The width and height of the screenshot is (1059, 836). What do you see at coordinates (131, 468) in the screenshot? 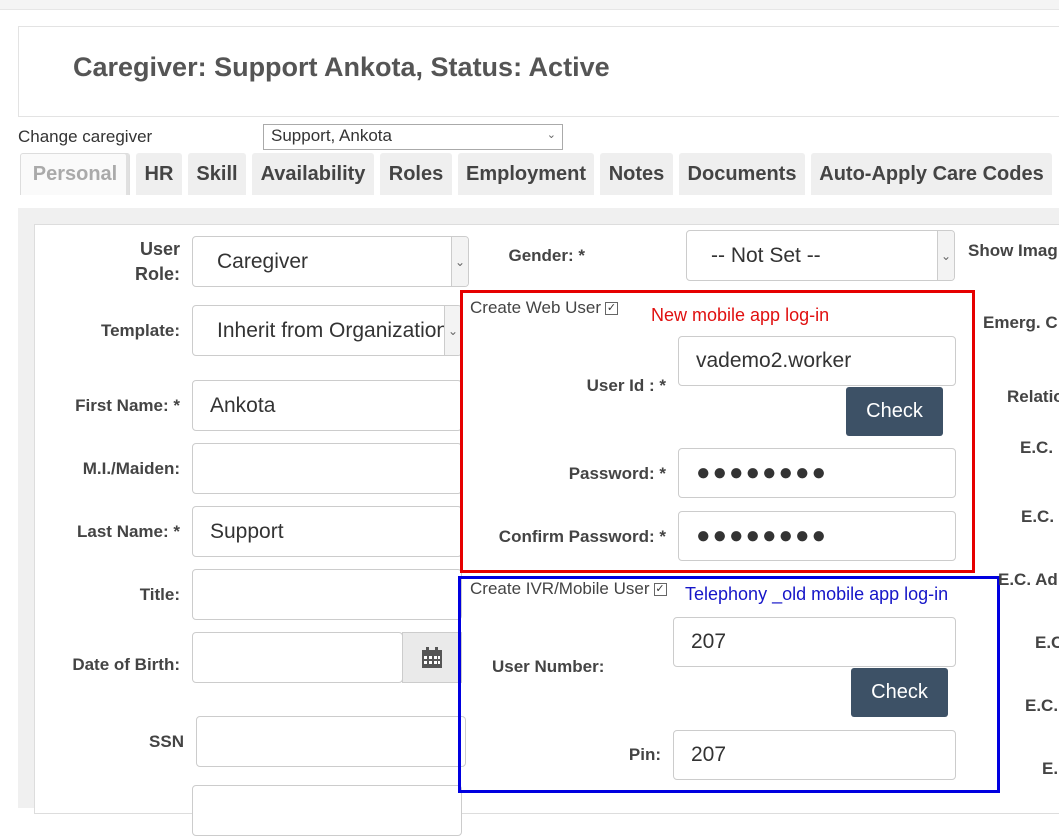
I see `mi-maiden-label: M.I./Maiden:` at bounding box center [131, 468].